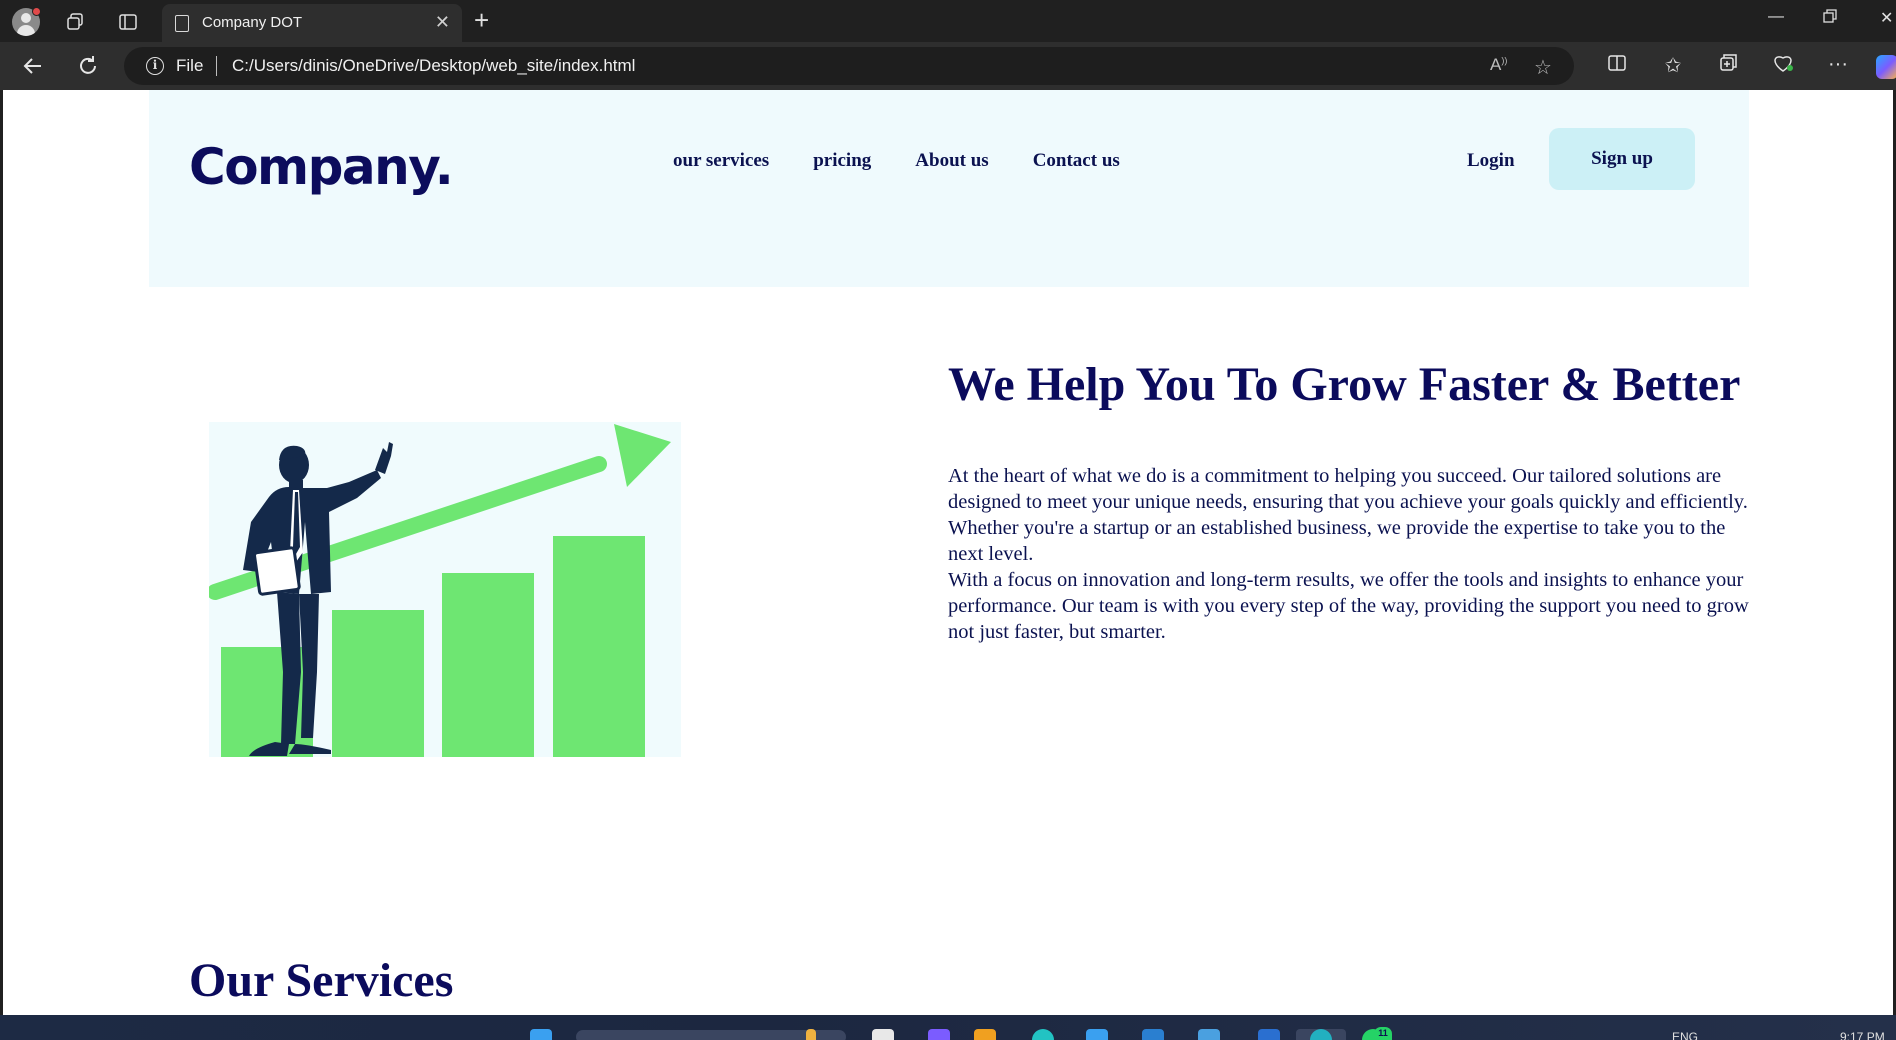  I want to click on taskbar-app-mail-icon, so click(1153, 1034).